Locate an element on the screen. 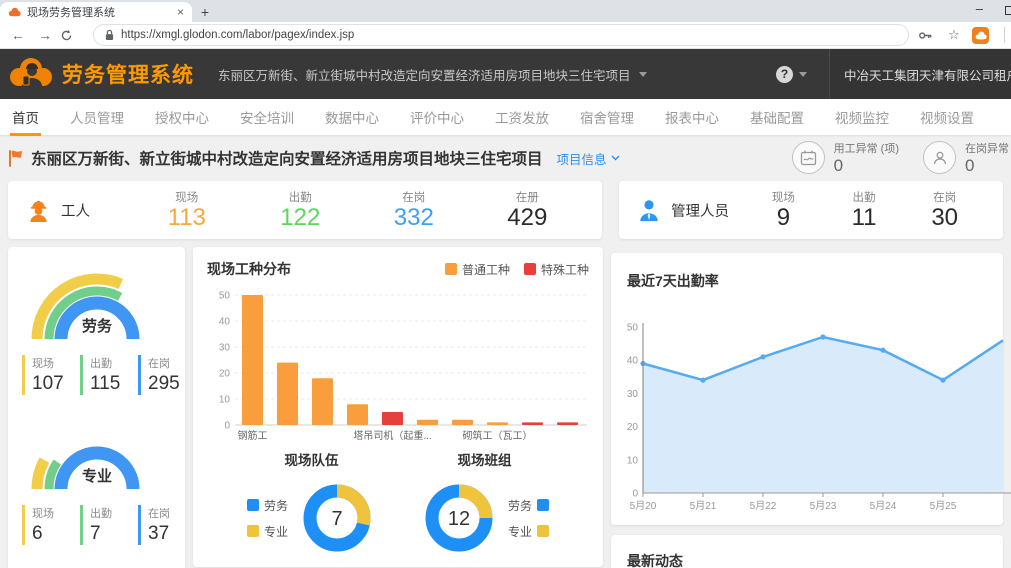 Image resolution: width=1011 pixels, height=568 pixels. calendar-anomaly-icon is located at coordinates (808, 158).